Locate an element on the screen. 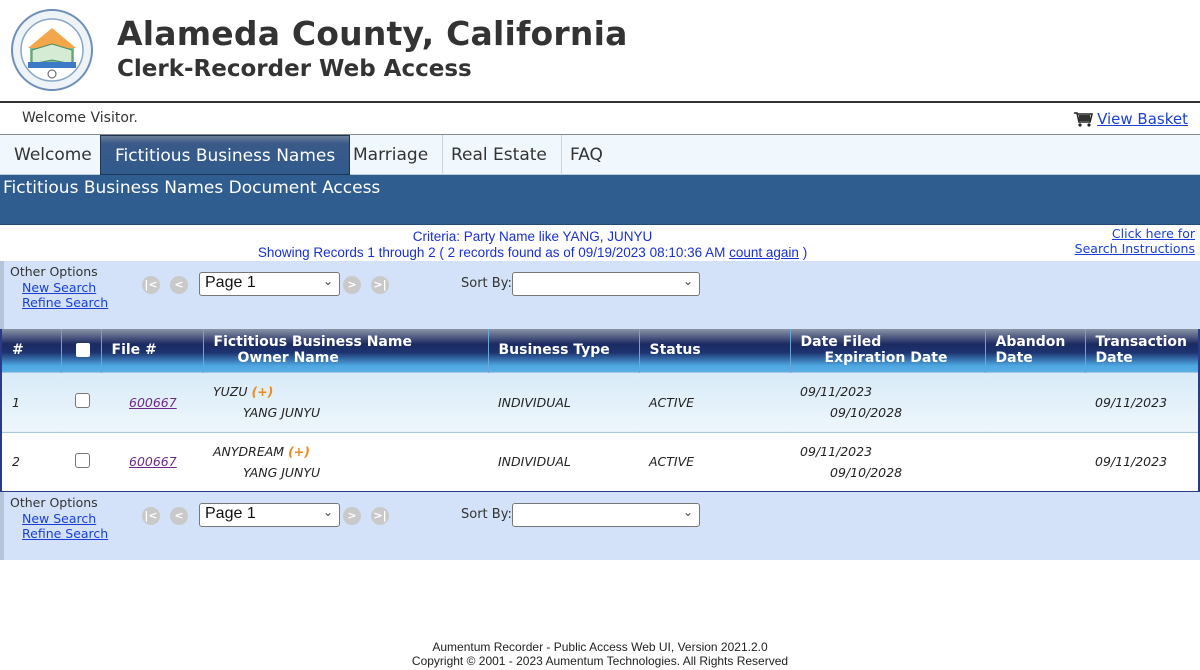 The width and height of the screenshot is (1200, 670). search-instructions-link-line2: Search Instructions is located at coordinates (1135, 248).